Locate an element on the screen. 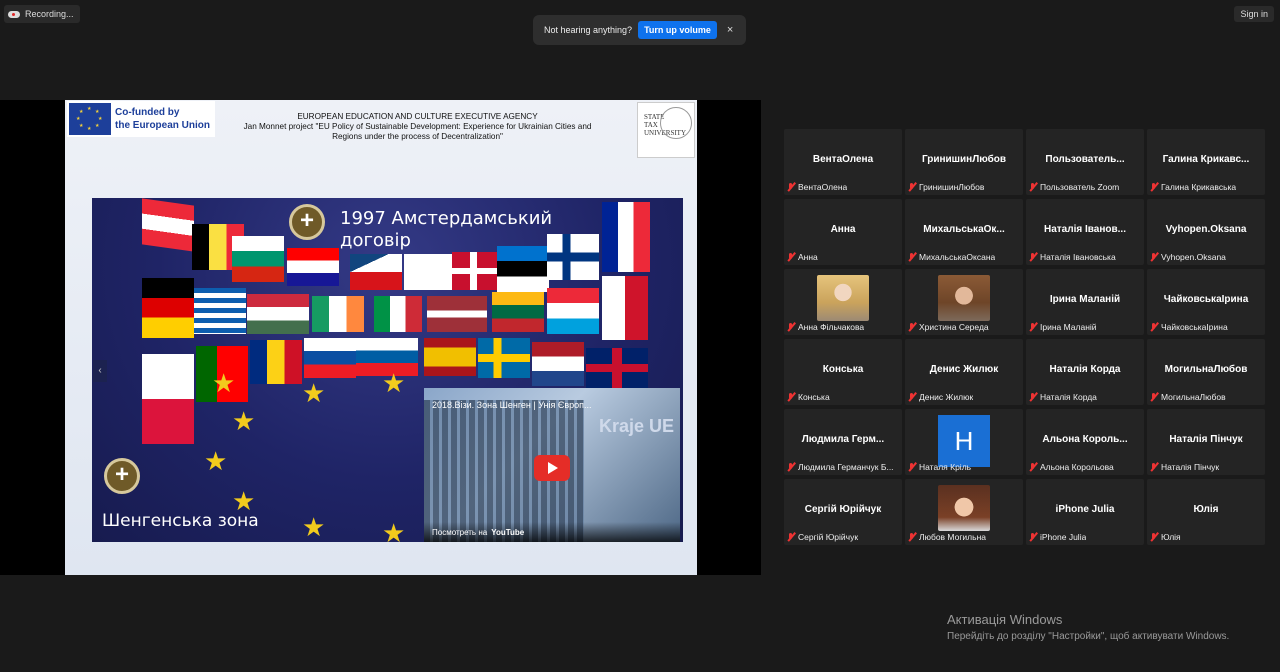 The image size is (1280, 672). participant-name-label: iPhone Julia is located at coordinates (1057, 537).